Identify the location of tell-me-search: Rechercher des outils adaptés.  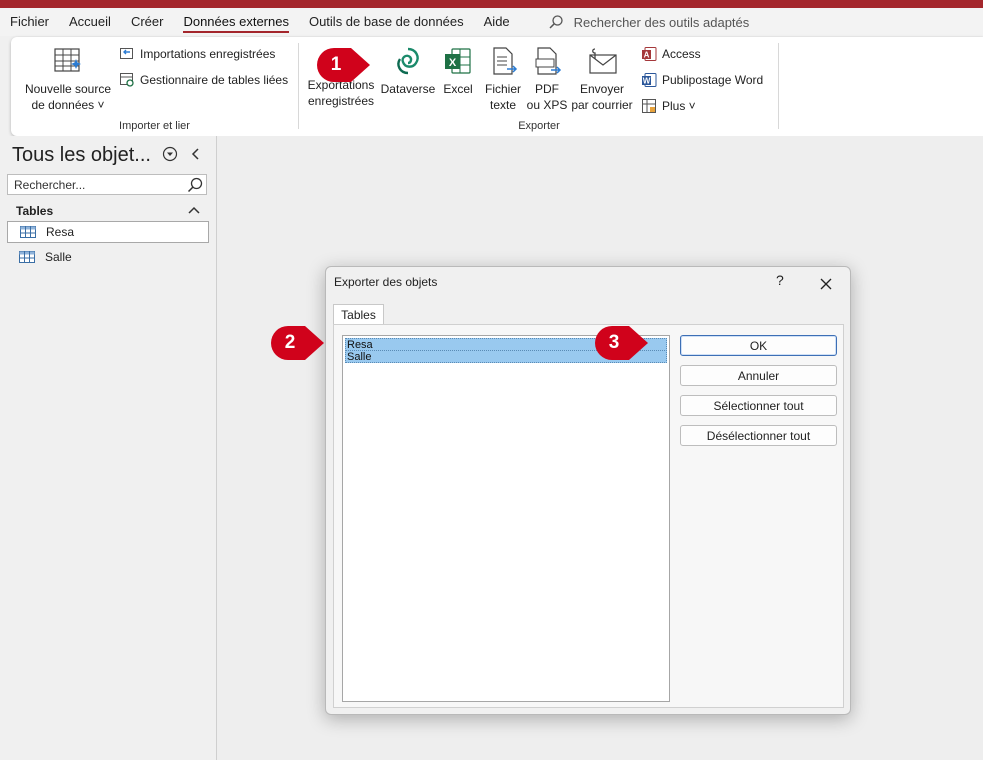
(649, 22).